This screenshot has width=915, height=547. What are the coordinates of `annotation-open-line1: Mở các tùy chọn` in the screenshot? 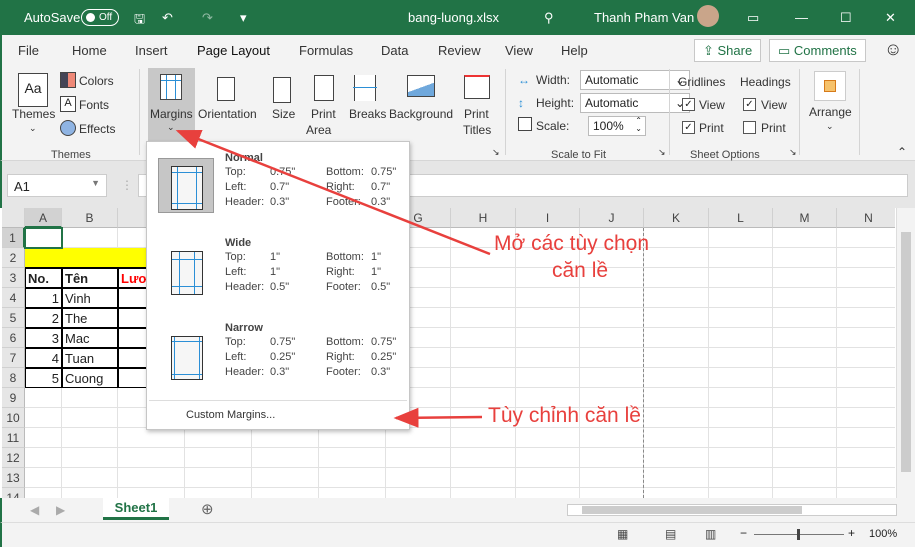 It's located at (571, 243).